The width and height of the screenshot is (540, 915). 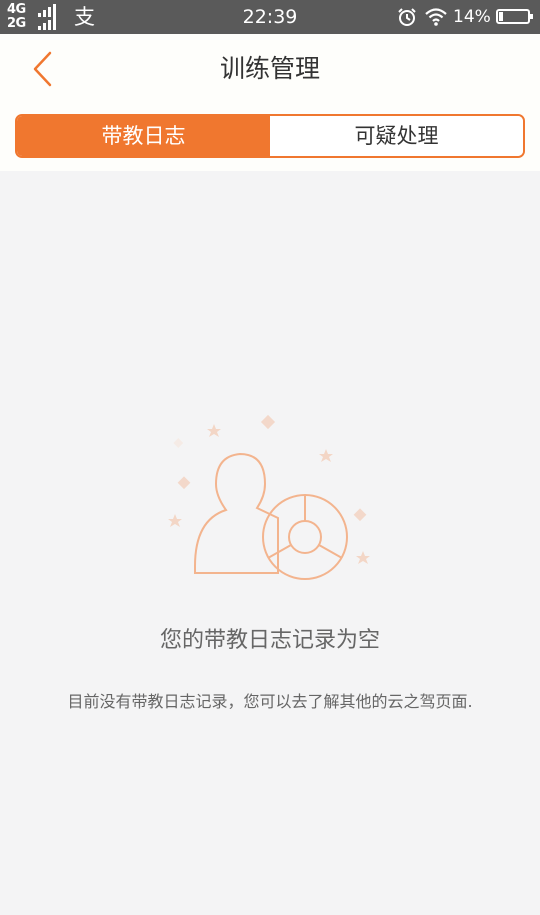 What do you see at coordinates (501, 16) in the screenshot?
I see `battery-fill` at bounding box center [501, 16].